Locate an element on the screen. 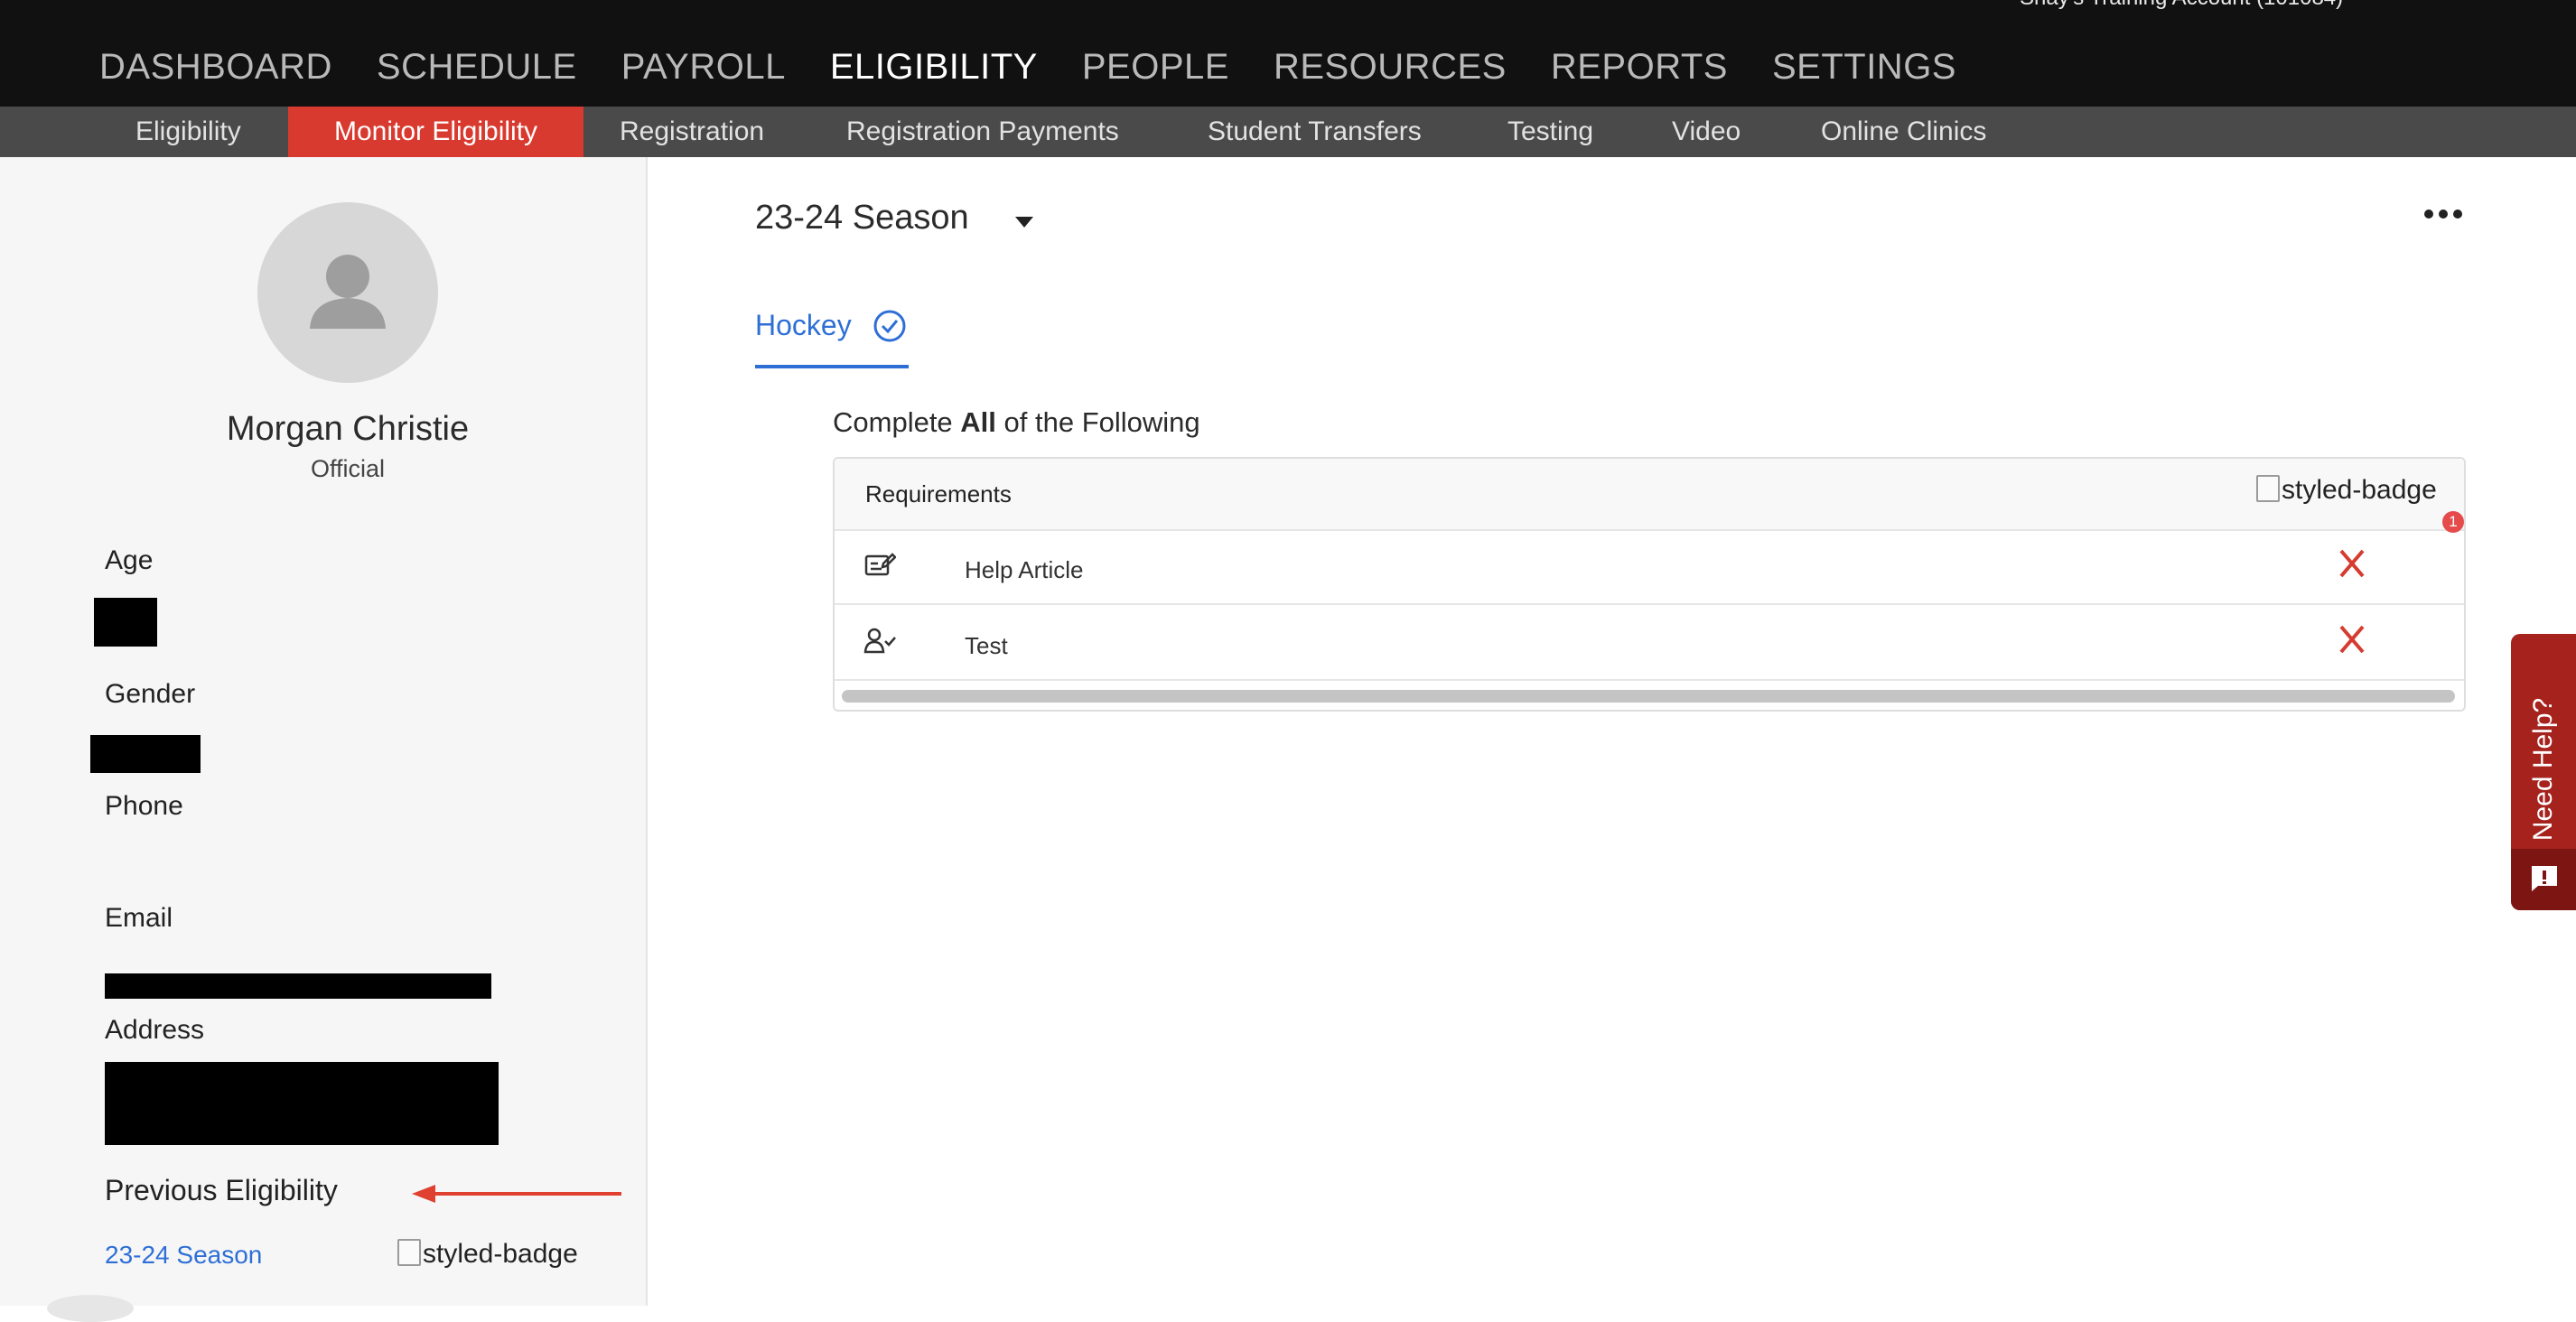 The width and height of the screenshot is (2576, 1322). need-help-label: Need Help? is located at coordinates (2543, 769).